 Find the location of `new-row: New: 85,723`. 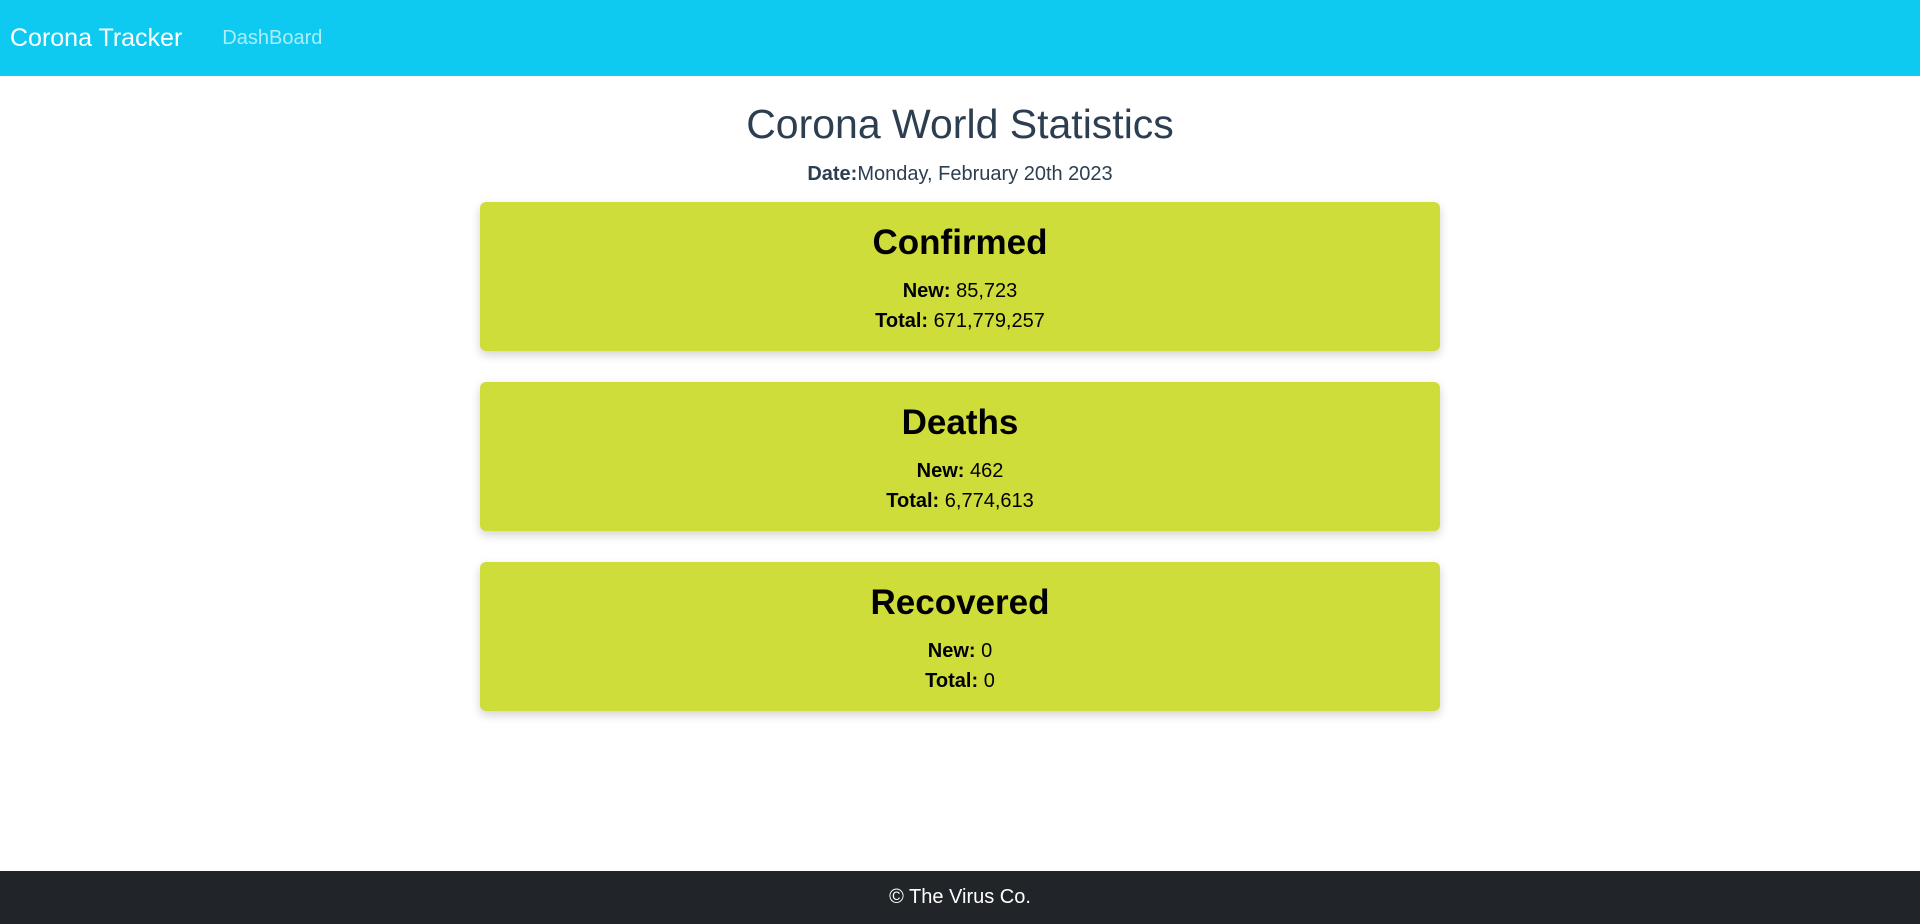

new-row: New: 85,723 is located at coordinates (960, 291).